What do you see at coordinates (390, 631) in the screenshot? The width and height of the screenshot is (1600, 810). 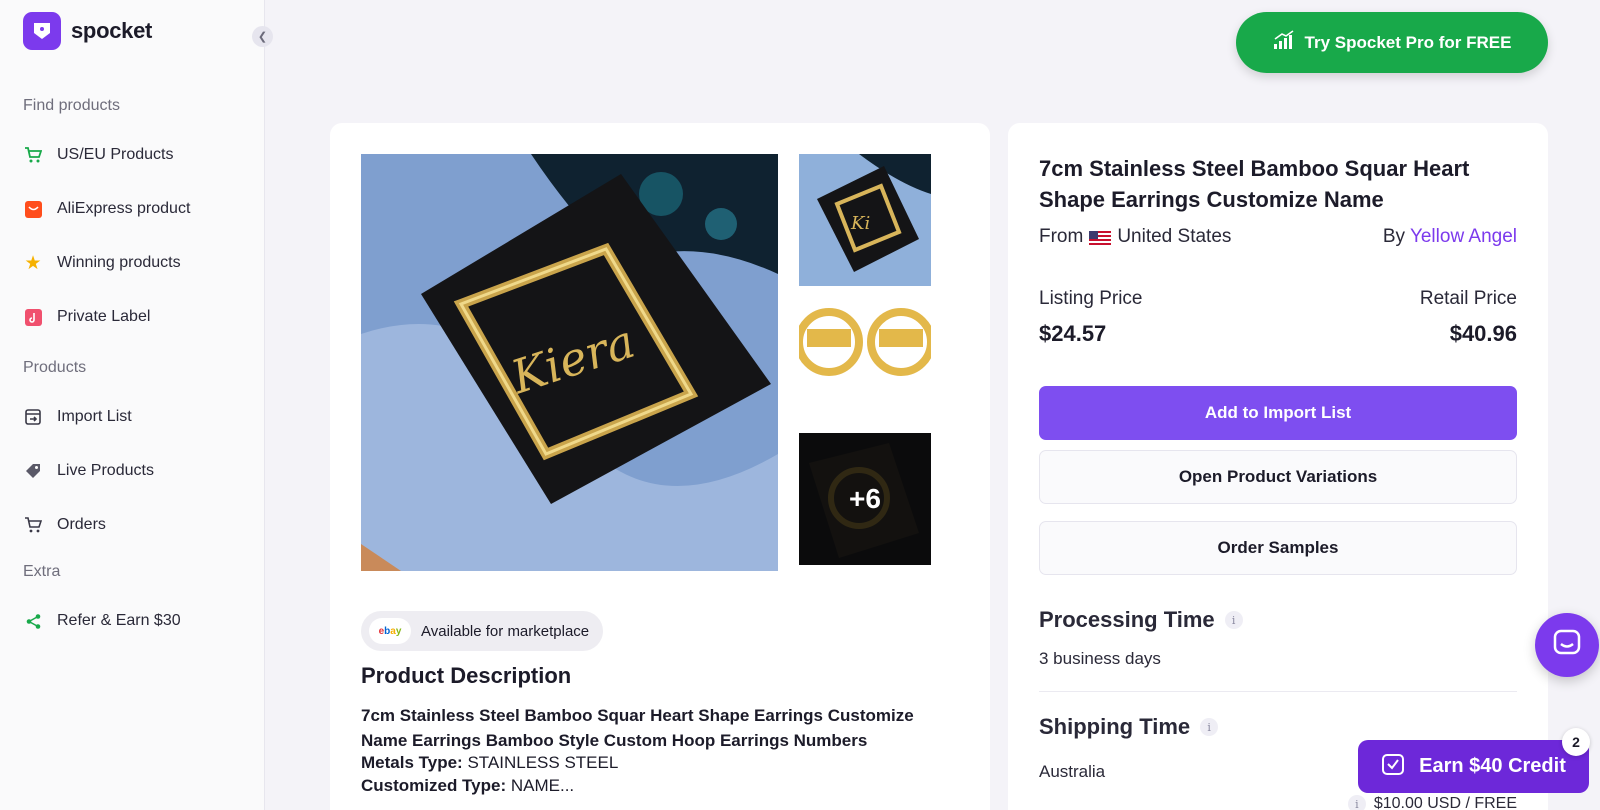 I see `ebay-icon: ebay` at bounding box center [390, 631].